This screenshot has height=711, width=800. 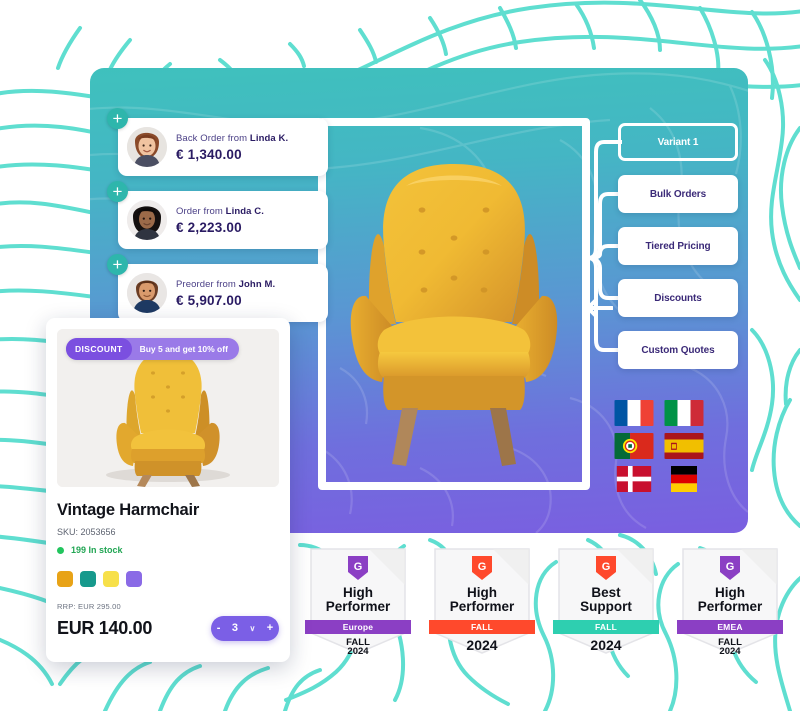 I want to click on product-sku: SKU: 2053656, so click(x=86, y=532).